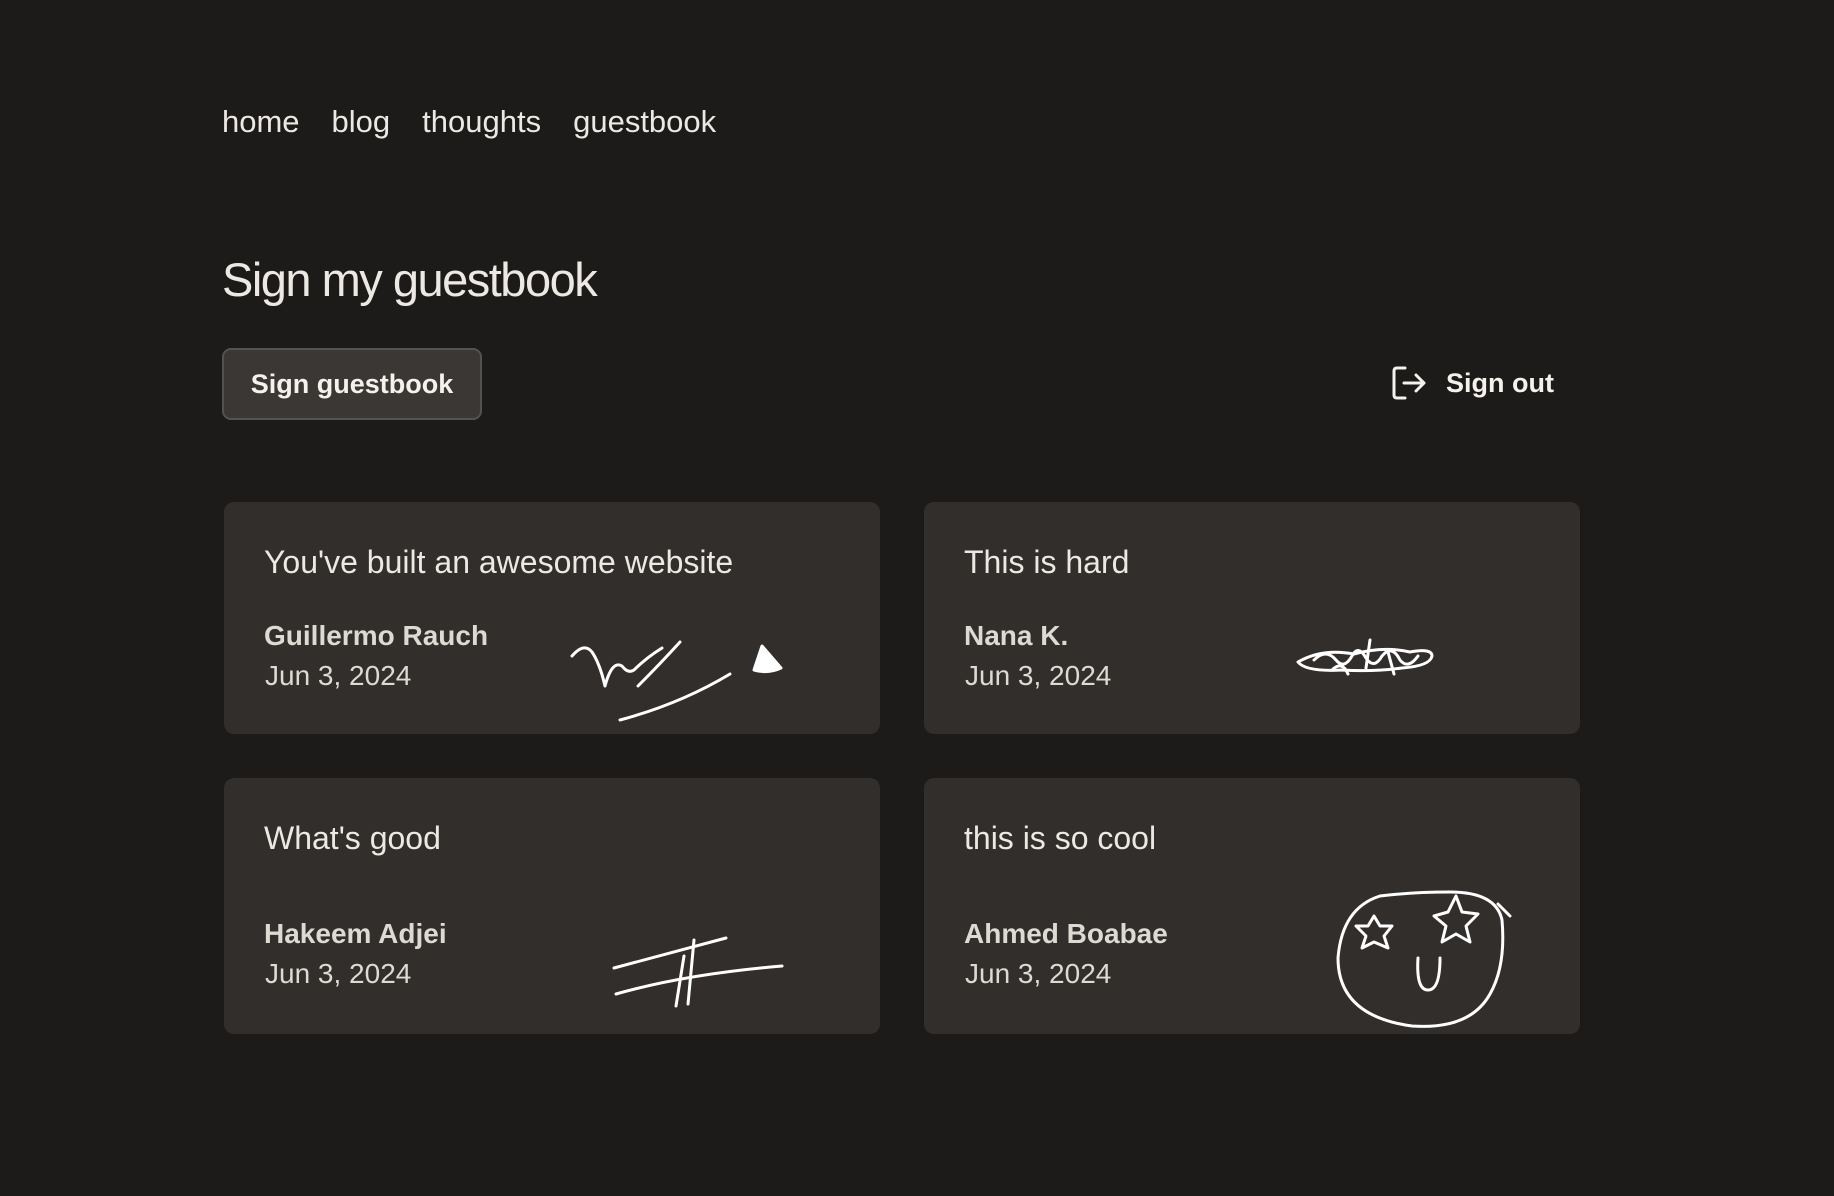 Image resolution: width=1834 pixels, height=1196 pixels. Describe the element at coordinates (1066, 933) in the screenshot. I see `entry-author: Ahmed Boabae` at that location.